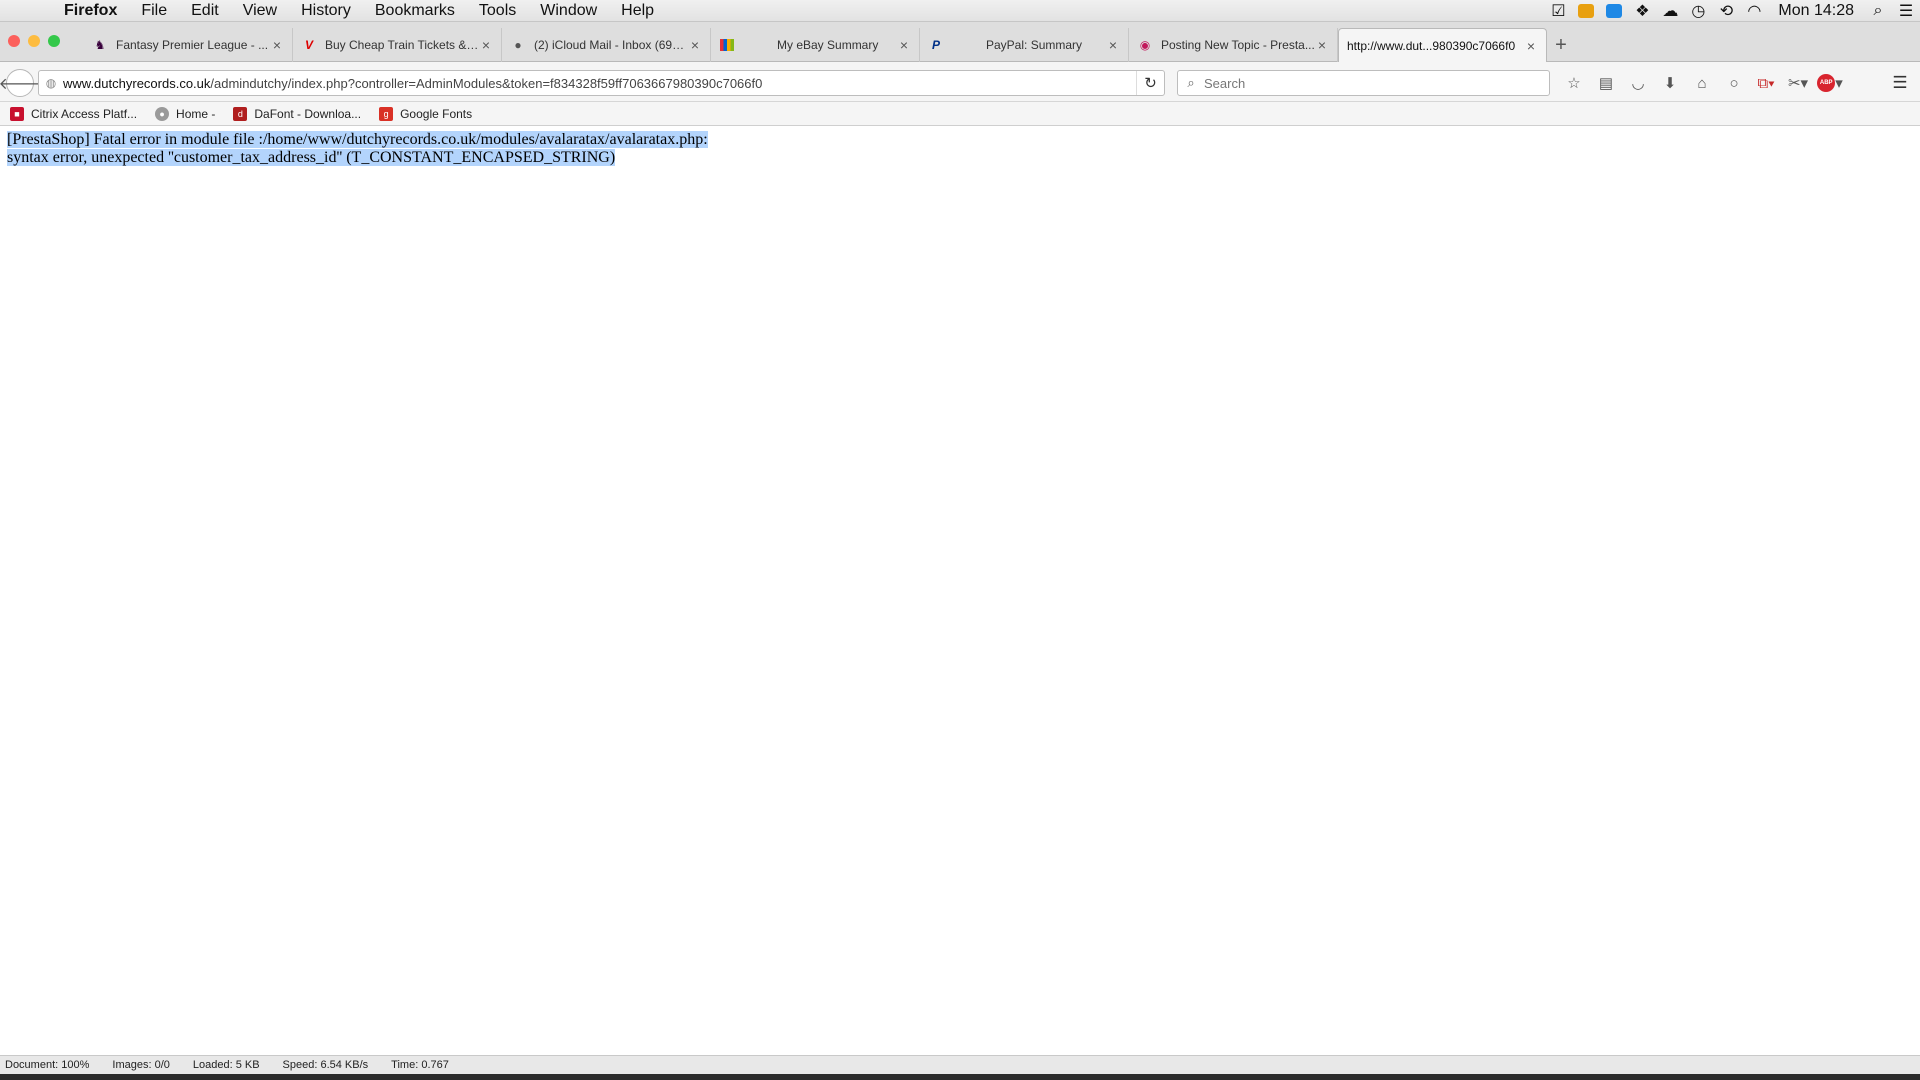 This screenshot has height=1080, width=1920. Describe the element at coordinates (1225, 83) in the screenshot. I see `search-placeholder: Search` at that location.